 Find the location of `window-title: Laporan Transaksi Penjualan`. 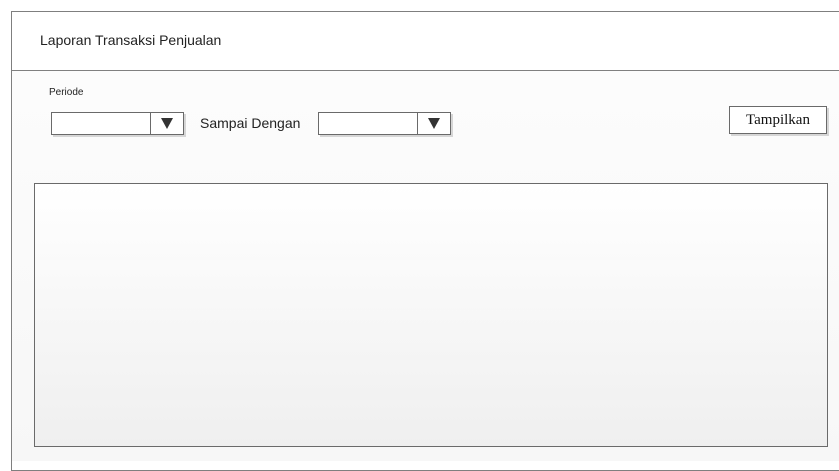

window-title: Laporan Transaksi Penjualan is located at coordinates (131, 40).